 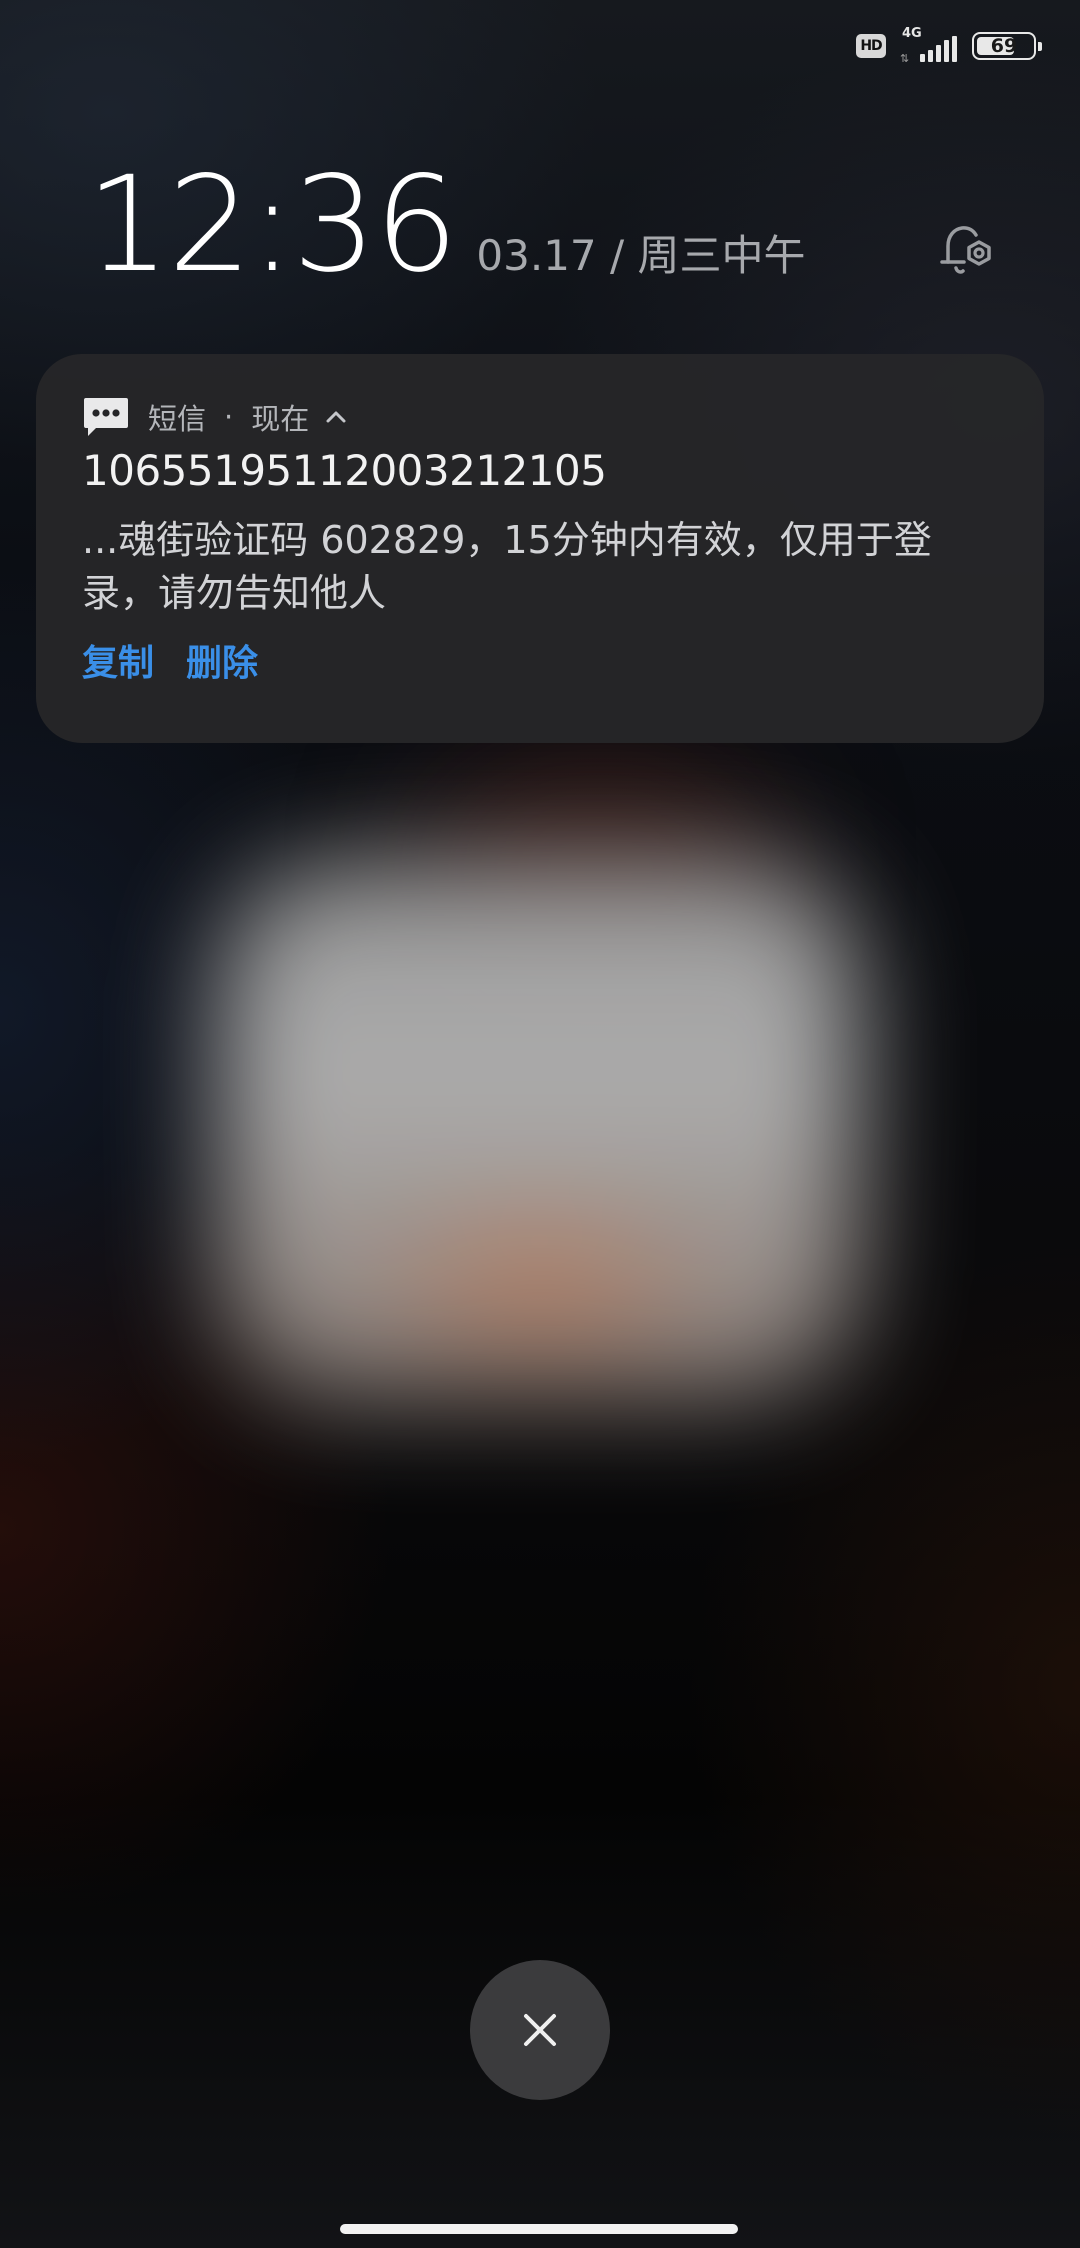 I want to click on hd-icon: HD, so click(x=871, y=46).